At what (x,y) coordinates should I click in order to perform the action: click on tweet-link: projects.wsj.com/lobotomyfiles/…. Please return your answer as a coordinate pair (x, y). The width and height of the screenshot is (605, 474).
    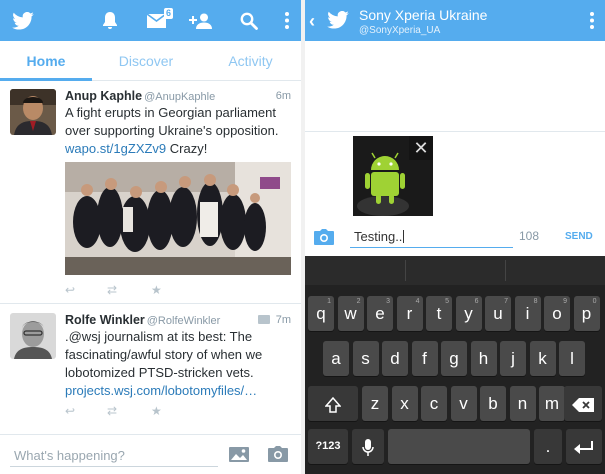
    Looking at the image, I should click on (161, 390).